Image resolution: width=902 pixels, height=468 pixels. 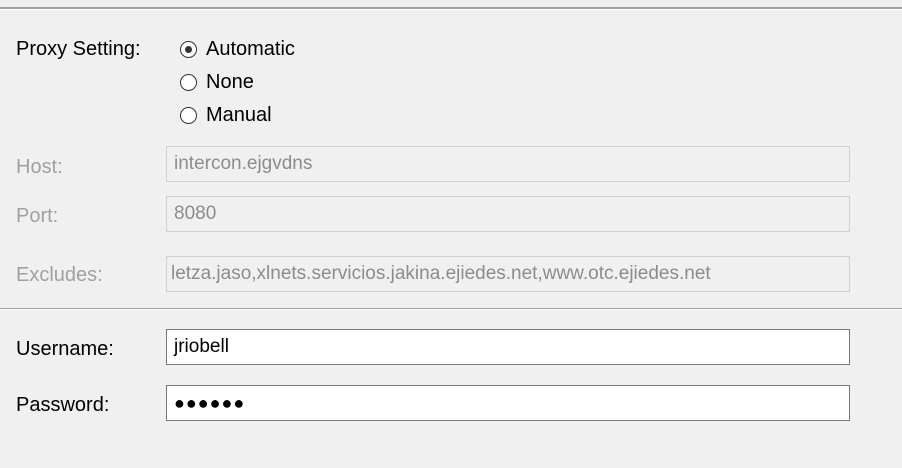 I want to click on host-label: Host:, so click(x=39, y=167).